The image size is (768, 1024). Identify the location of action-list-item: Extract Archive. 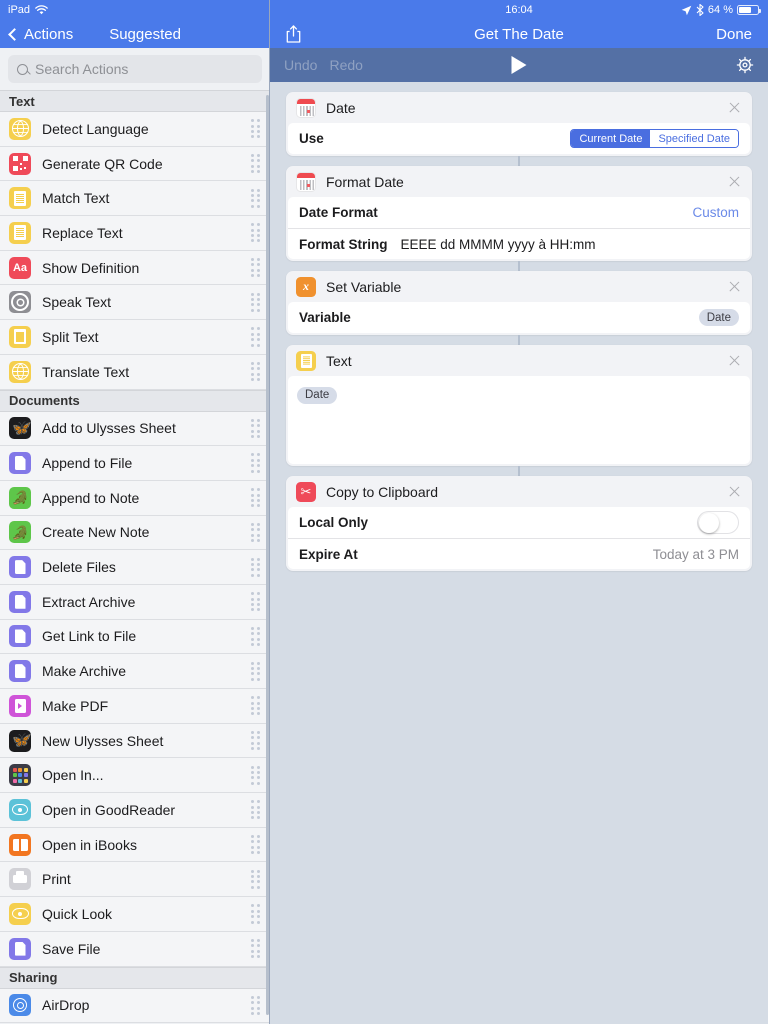
(135, 602).